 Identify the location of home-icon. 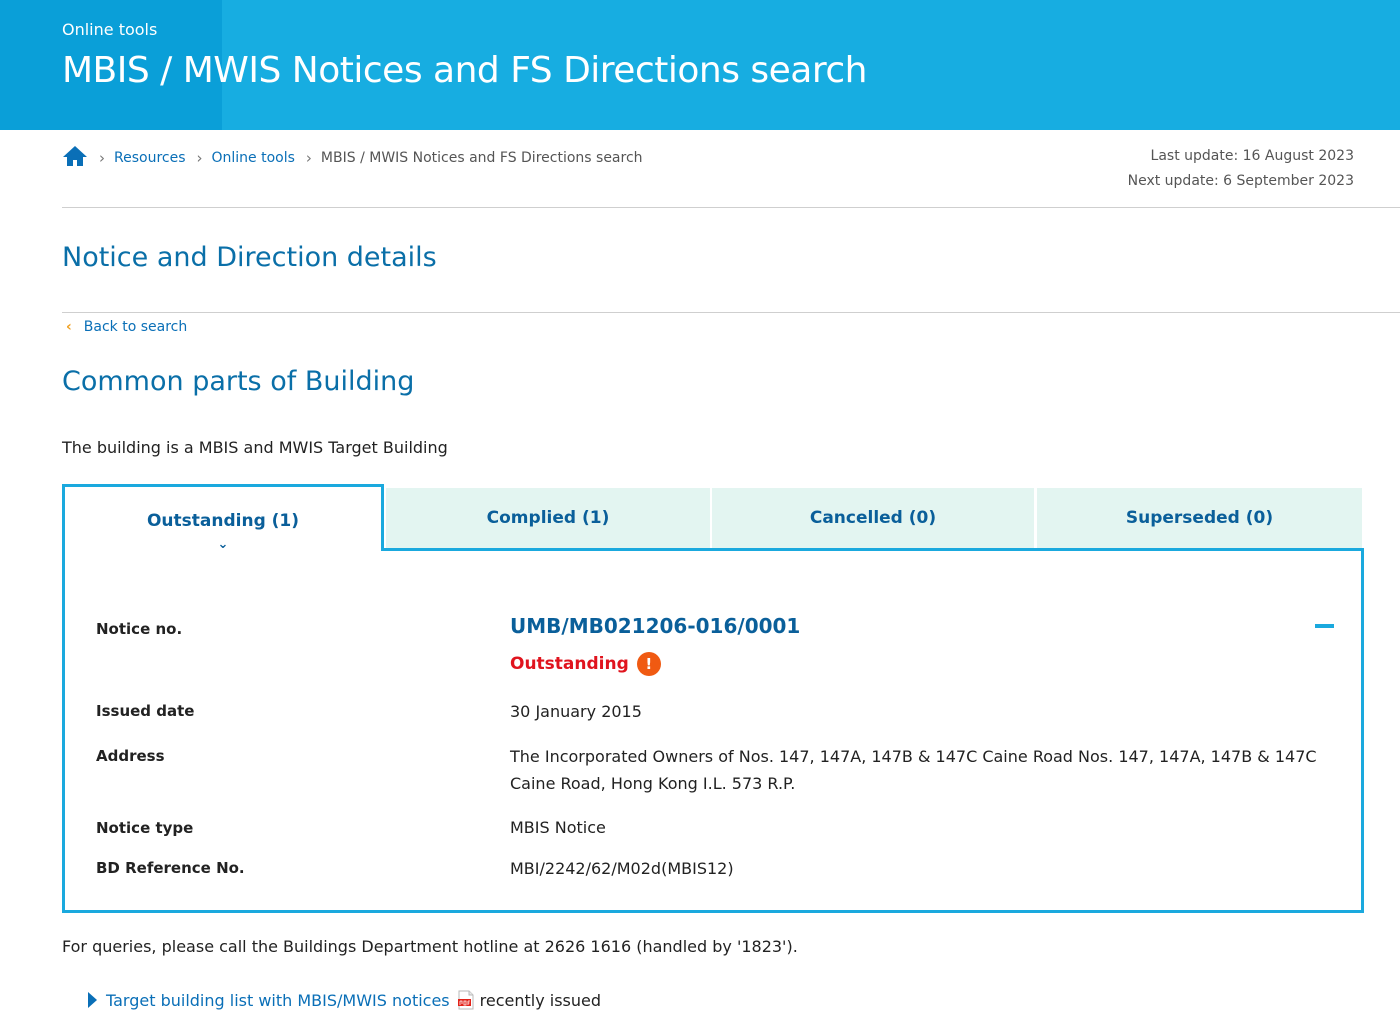
(75, 156).